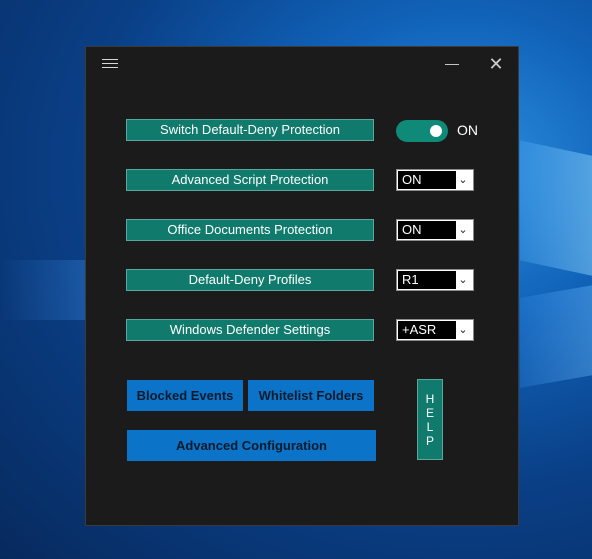  I want to click on whitelist-folders-button: Whitelist Folders, so click(311, 395).